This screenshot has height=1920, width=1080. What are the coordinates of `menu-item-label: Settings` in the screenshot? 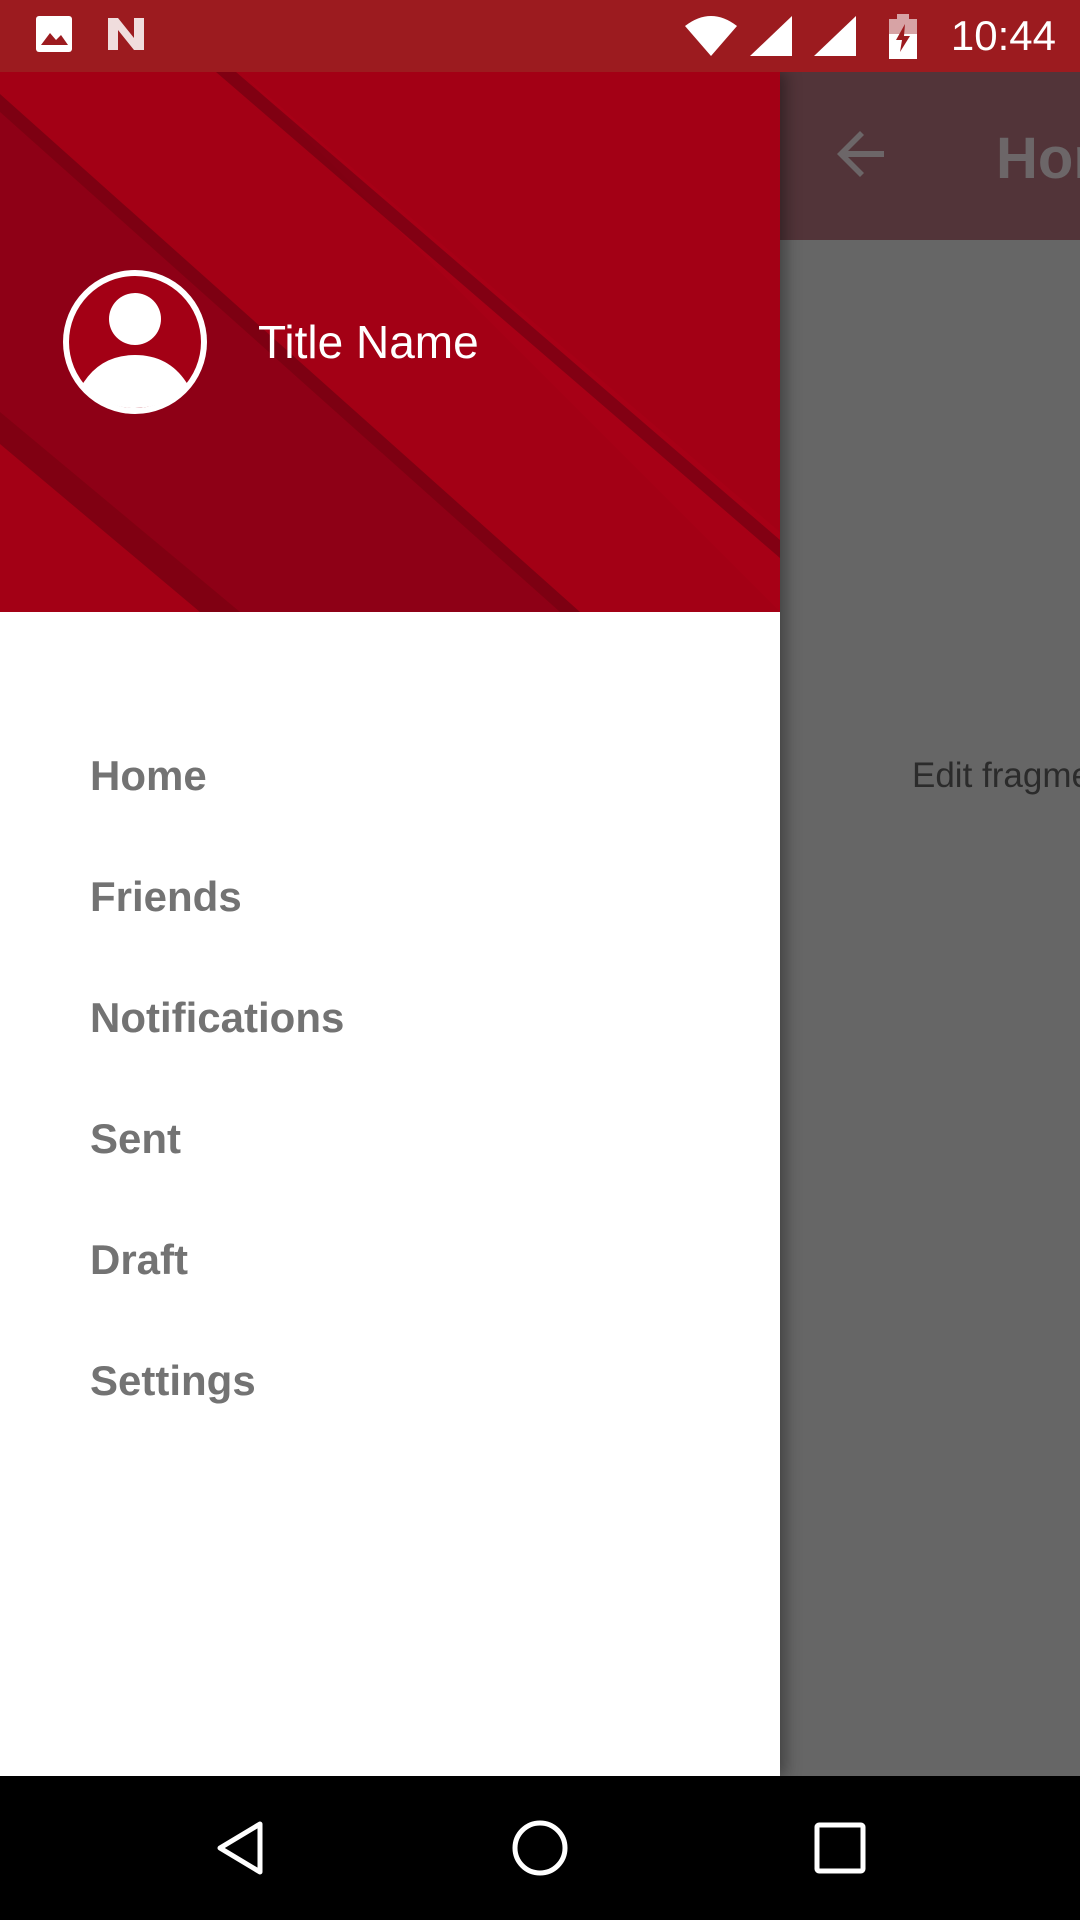 It's located at (173, 1380).